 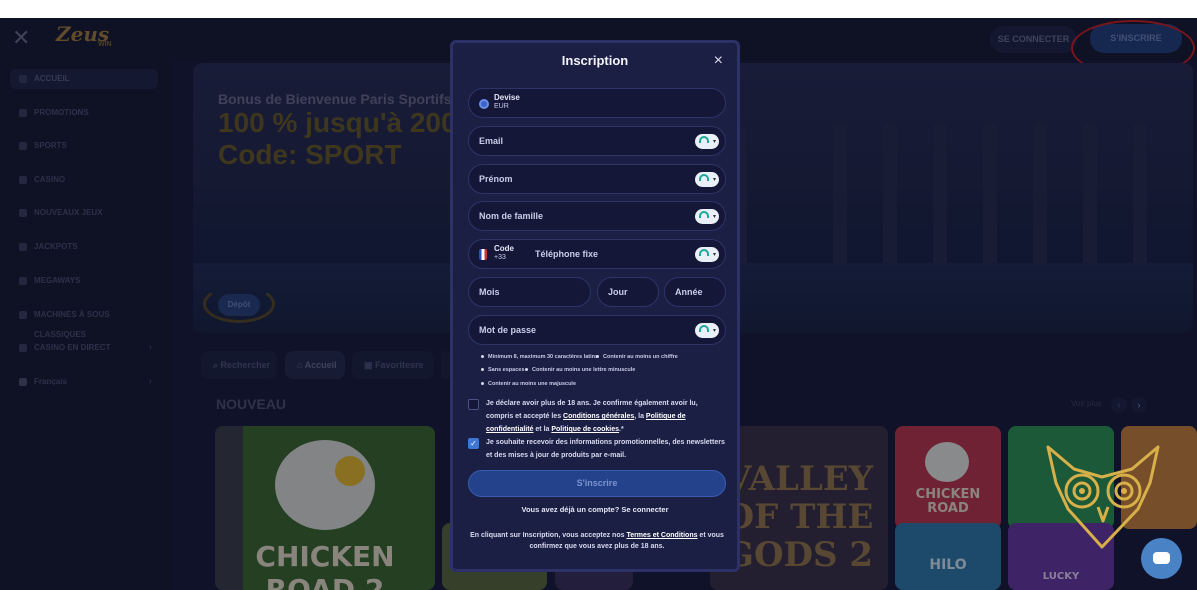 I want to click on password-rule: Contenir au moins une lettre minuscule, so click(x=580, y=370).